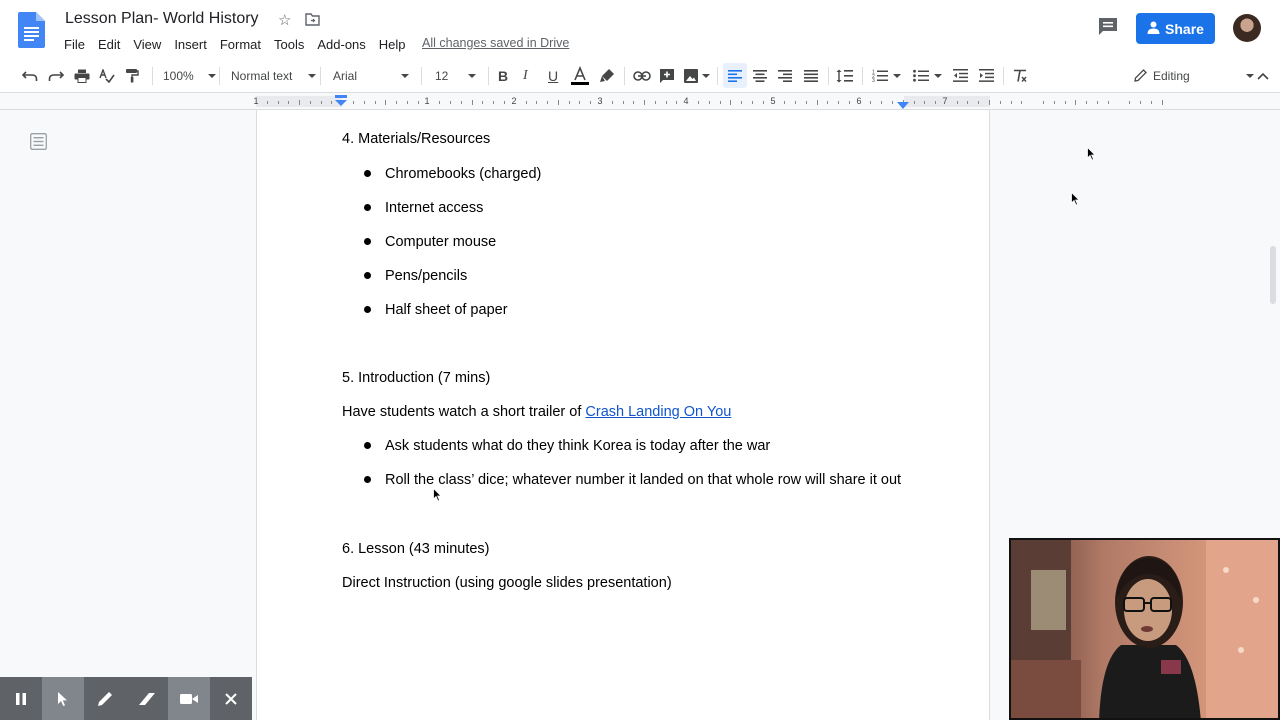  Describe the element at coordinates (1249, 75) in the screenshot. I see `chevron-down-icon` at that location.